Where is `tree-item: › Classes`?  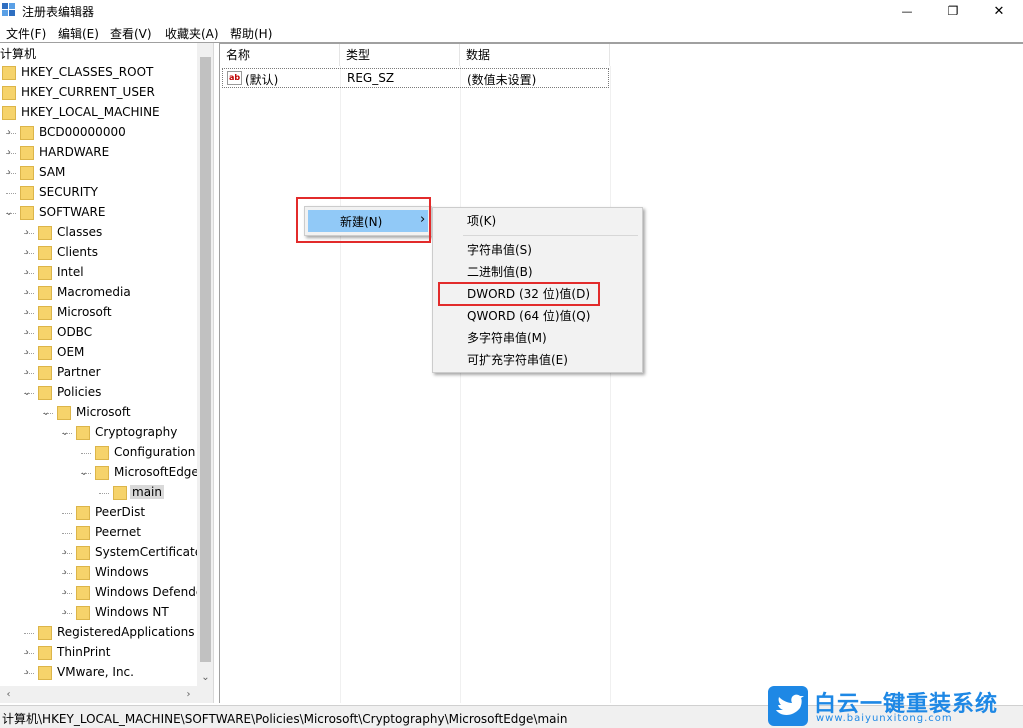
tree-item: › Classes is located at coordinates (100, 233).